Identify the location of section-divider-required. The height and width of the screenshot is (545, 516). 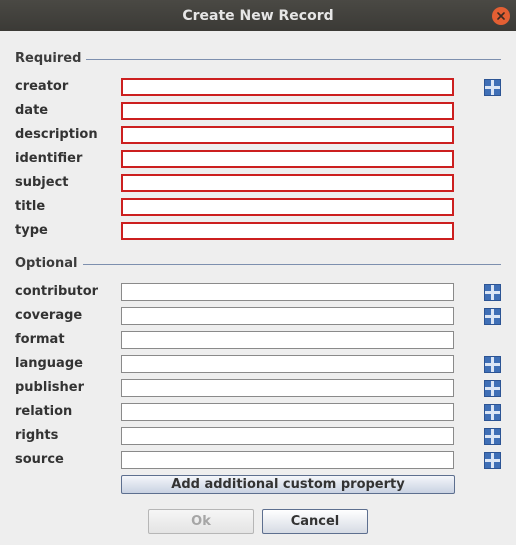
(293, 59).